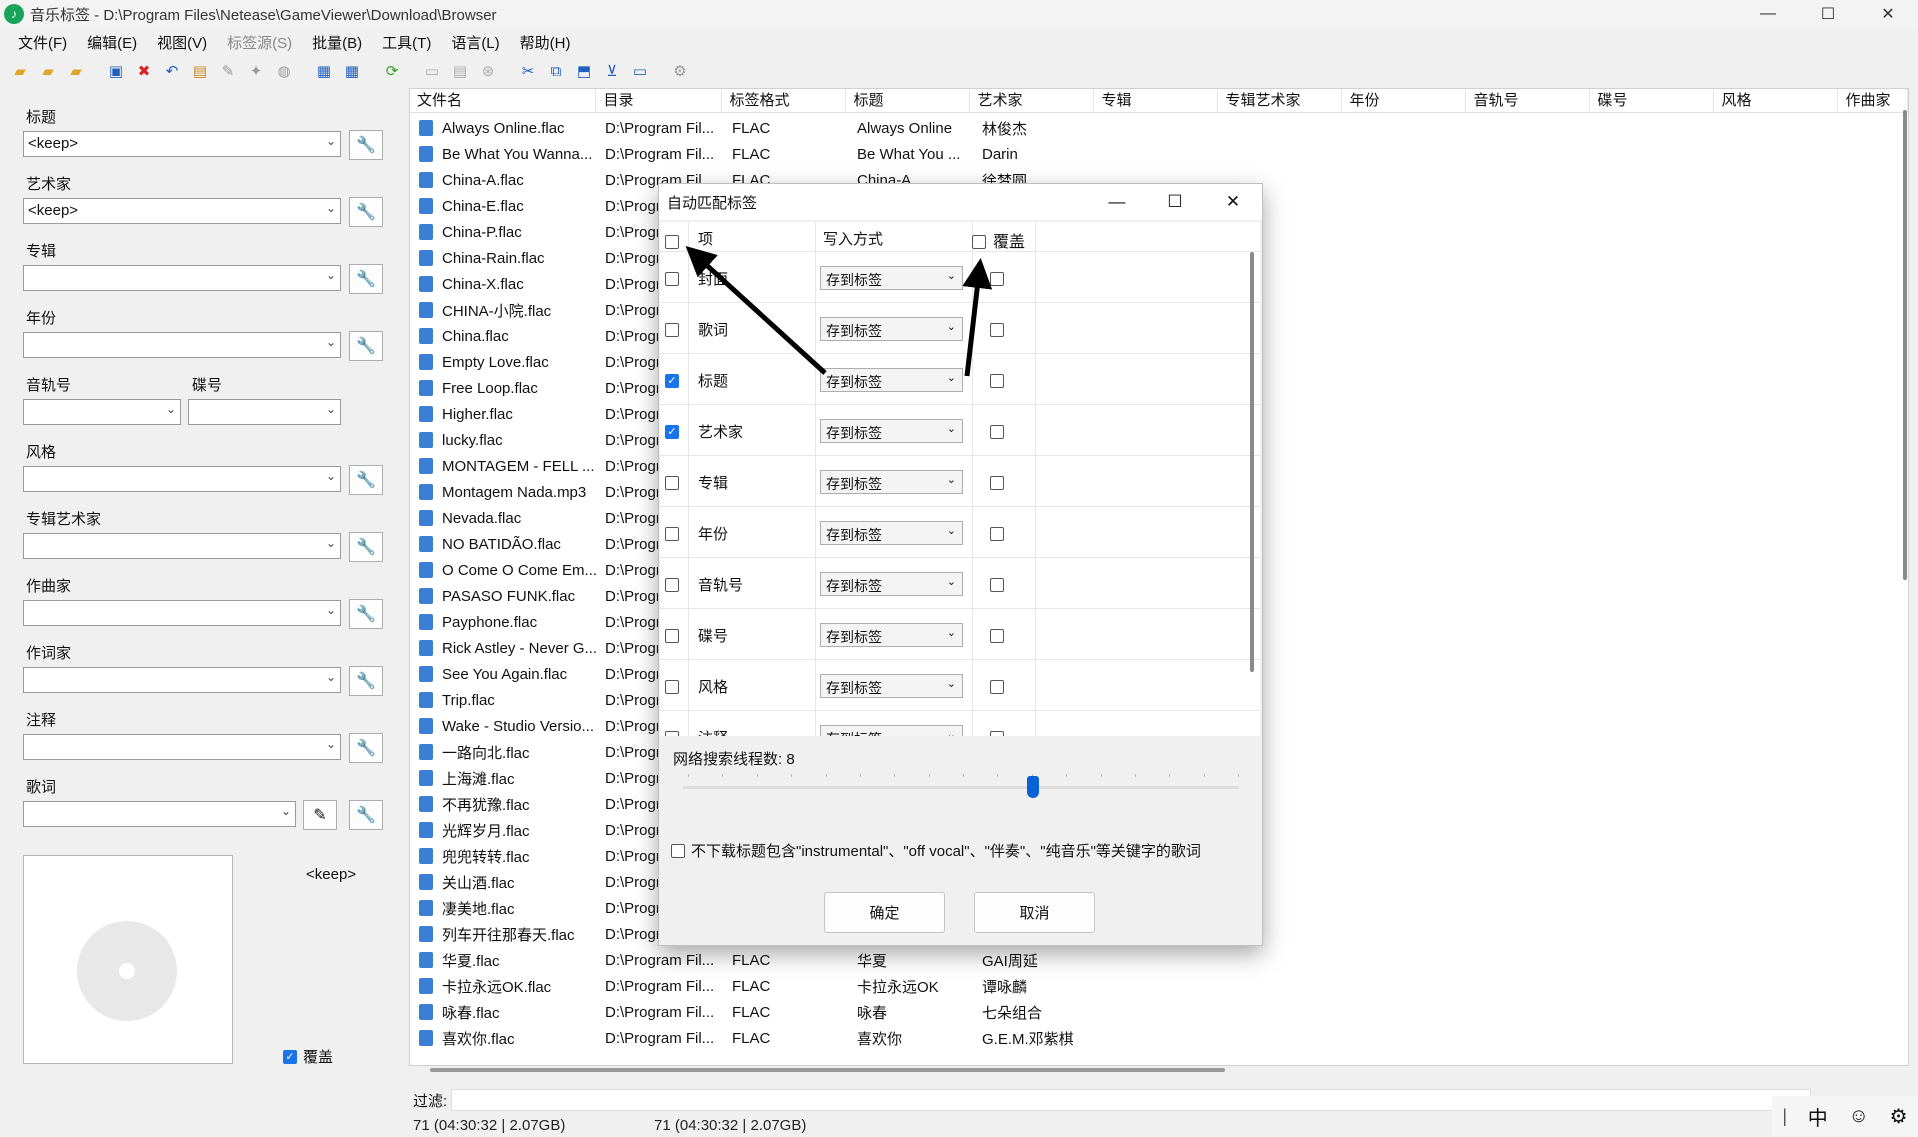  Describe the element at coordinates (320, 815) in the screenshot. I see `lyrics-edit-button: ✎` at that location.